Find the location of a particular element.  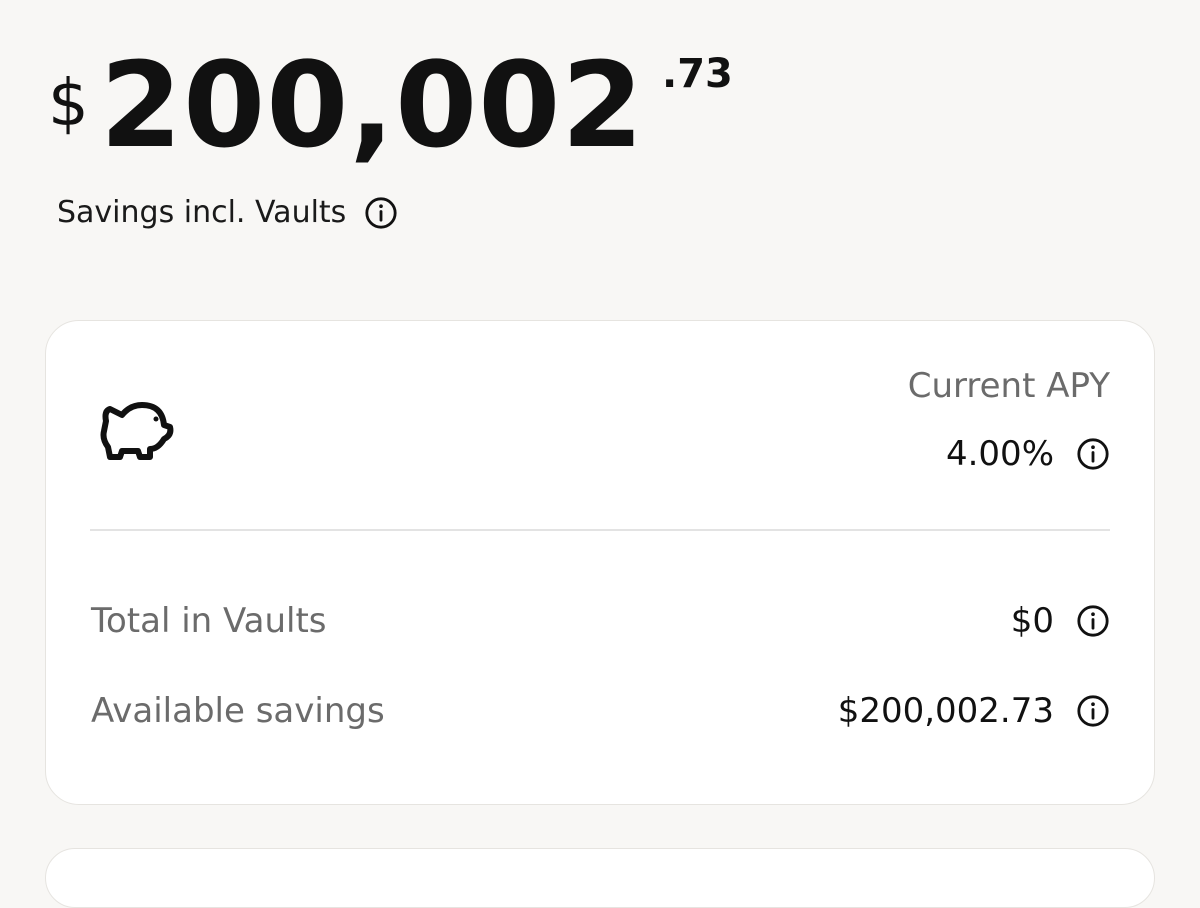

apy-value: 4.00% is located at coordinates (999, 454).